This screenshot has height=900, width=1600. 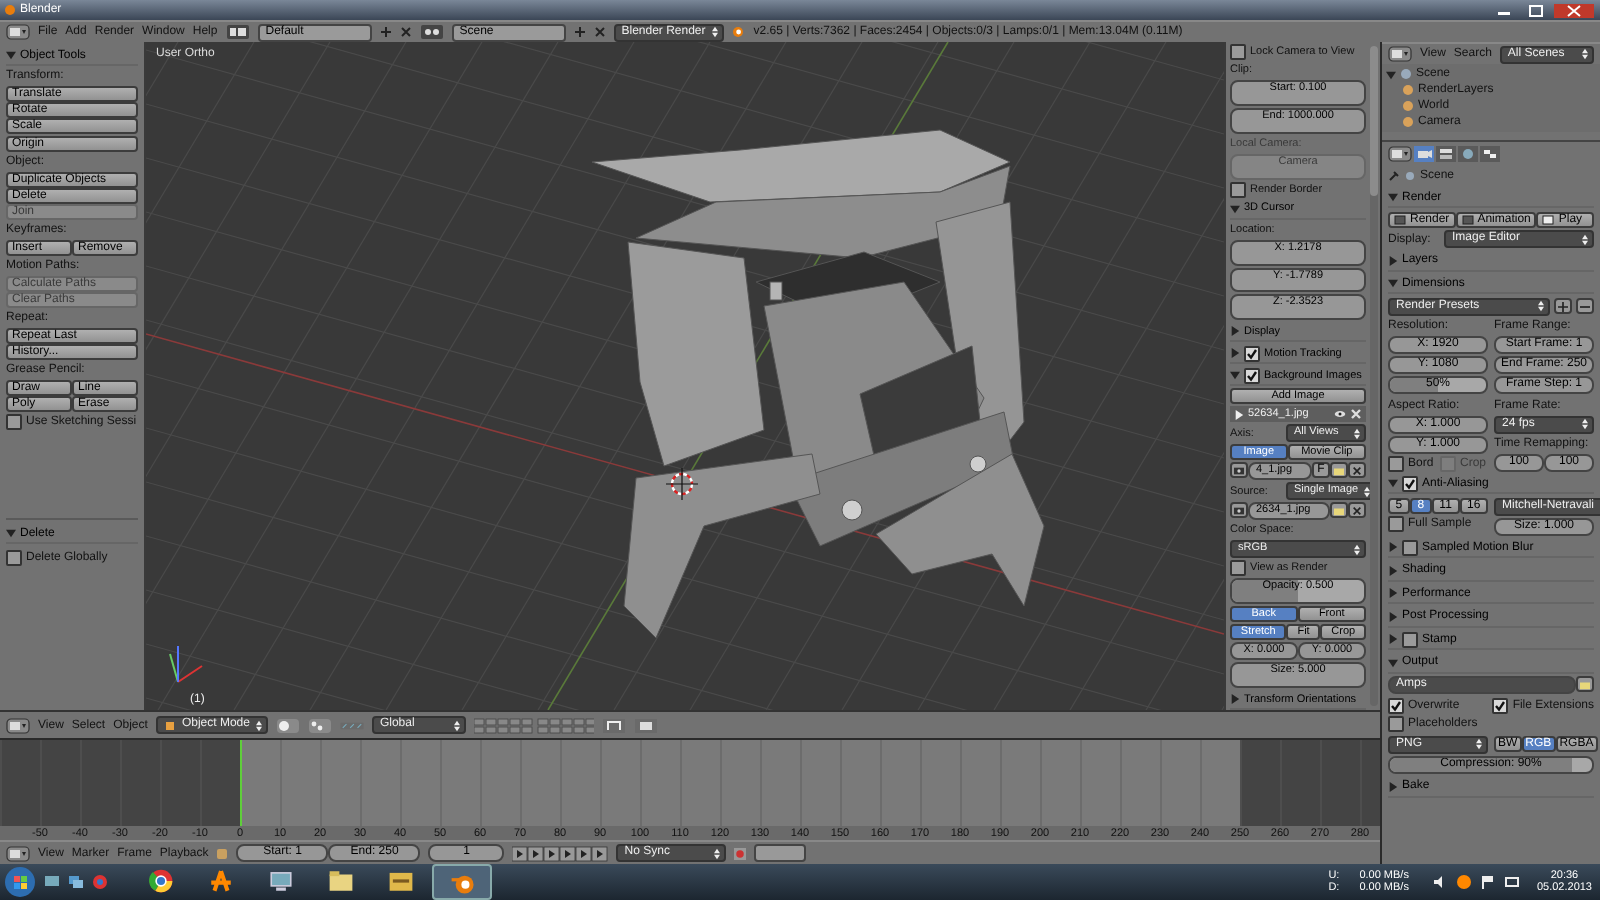 I want to click on start-button, so click(x=20, y=882).